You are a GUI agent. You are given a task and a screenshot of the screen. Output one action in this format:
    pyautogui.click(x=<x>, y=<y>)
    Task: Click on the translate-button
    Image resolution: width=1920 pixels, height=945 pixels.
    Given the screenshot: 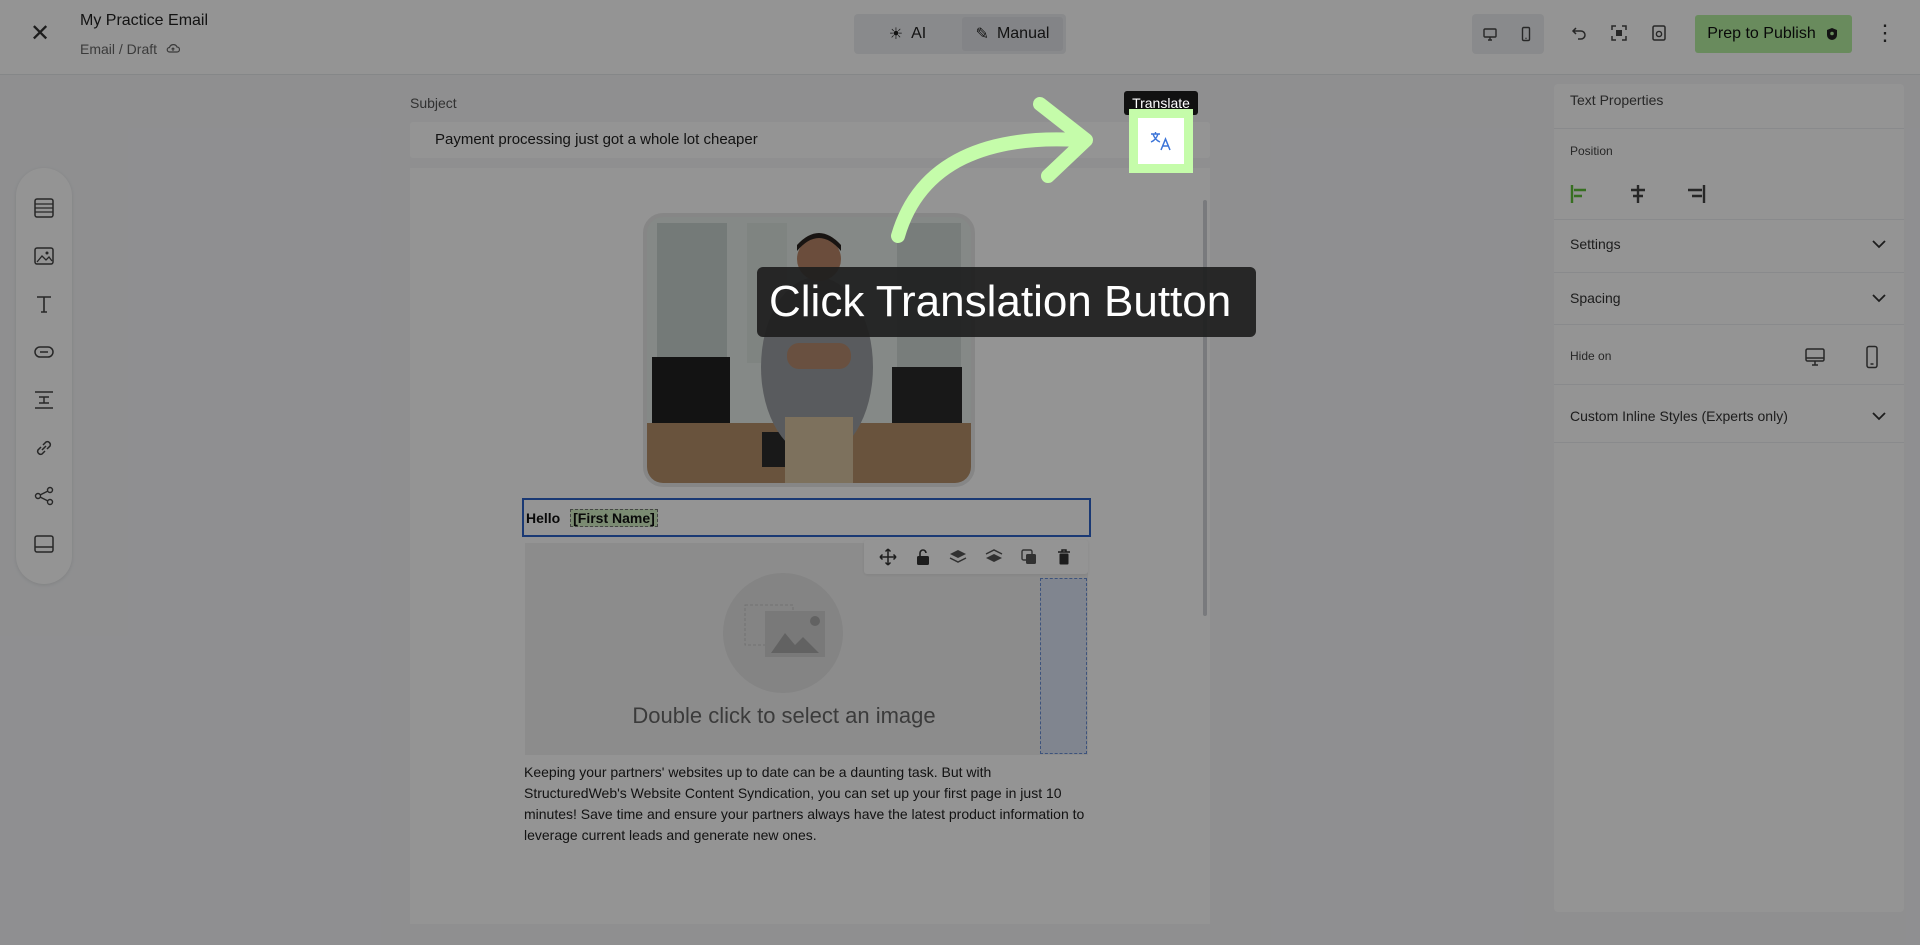 What is the action you would take?
    pyautogui.click(x=1161, y=141)
    